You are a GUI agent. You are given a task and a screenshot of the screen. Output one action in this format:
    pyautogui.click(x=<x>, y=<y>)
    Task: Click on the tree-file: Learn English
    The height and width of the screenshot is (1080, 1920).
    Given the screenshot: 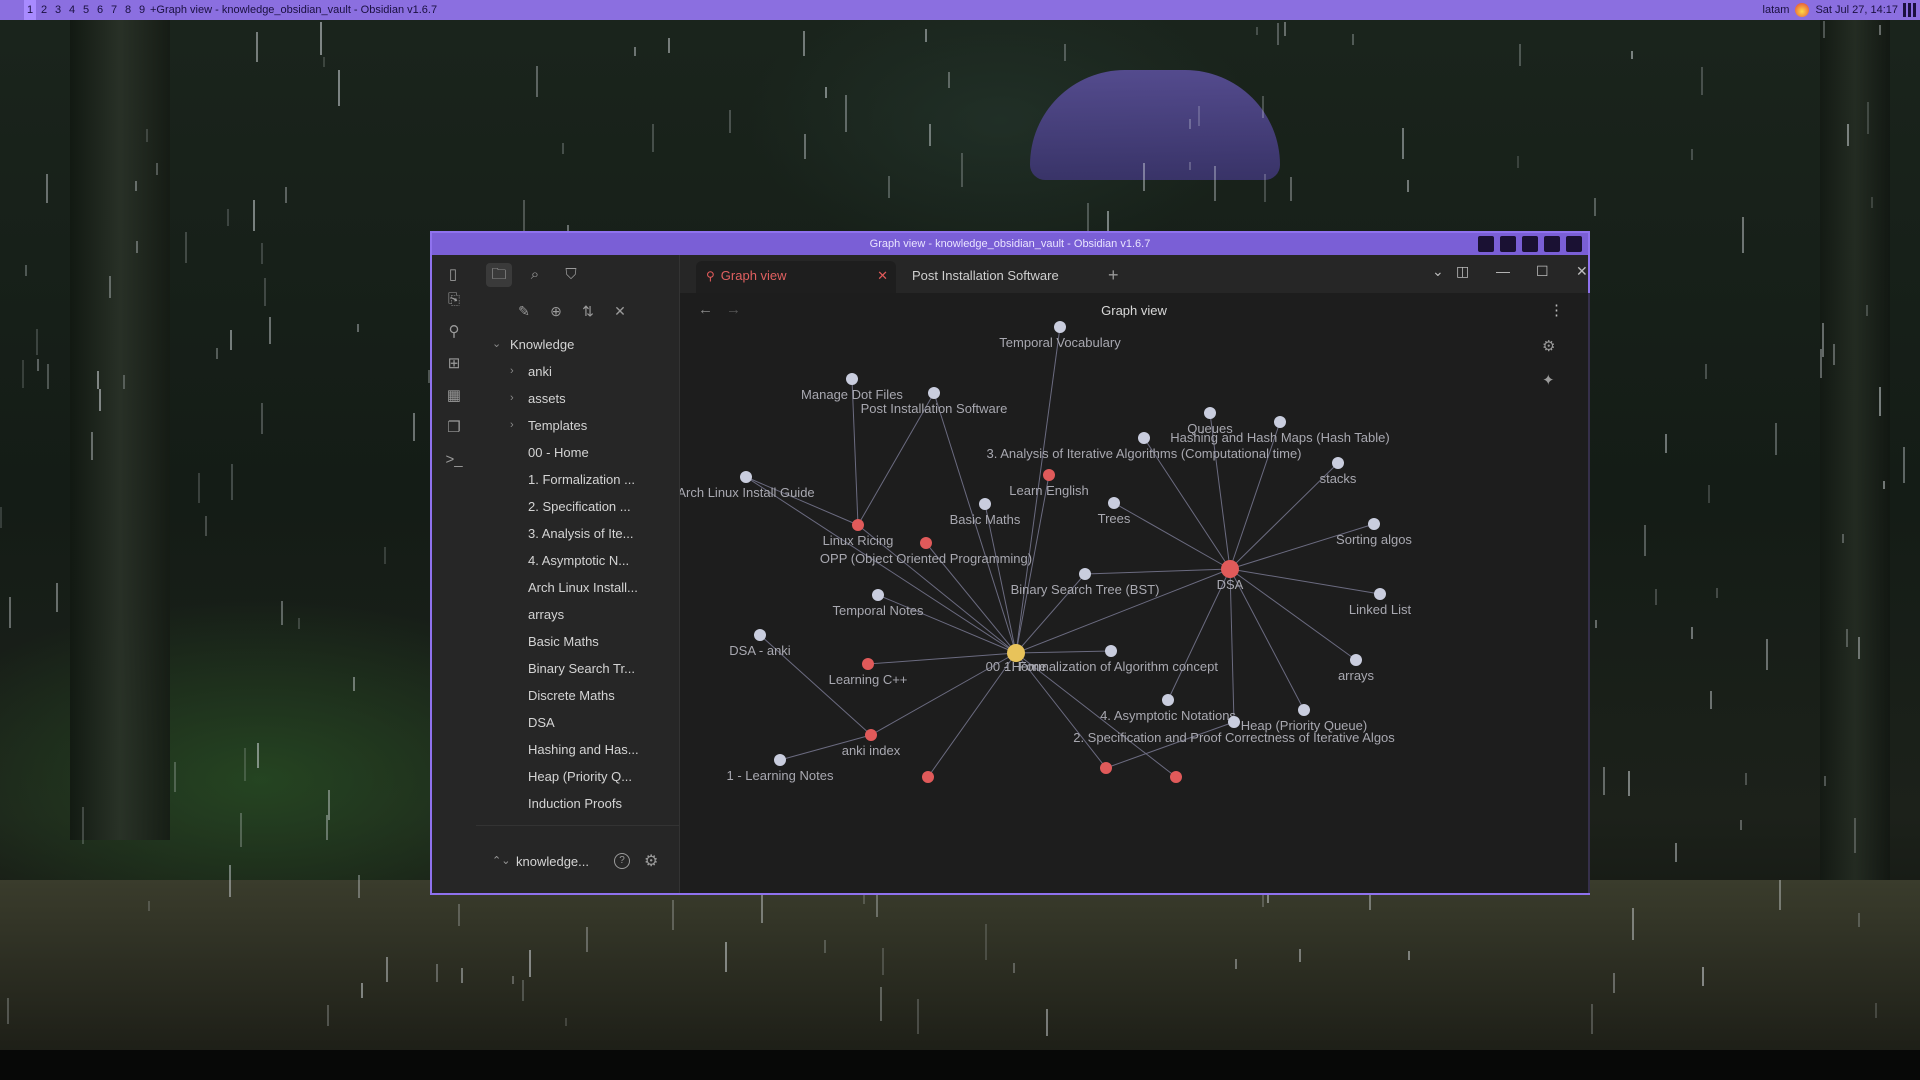 What is the action you would take?
    pyautogui.click(x=574, y=819)
    